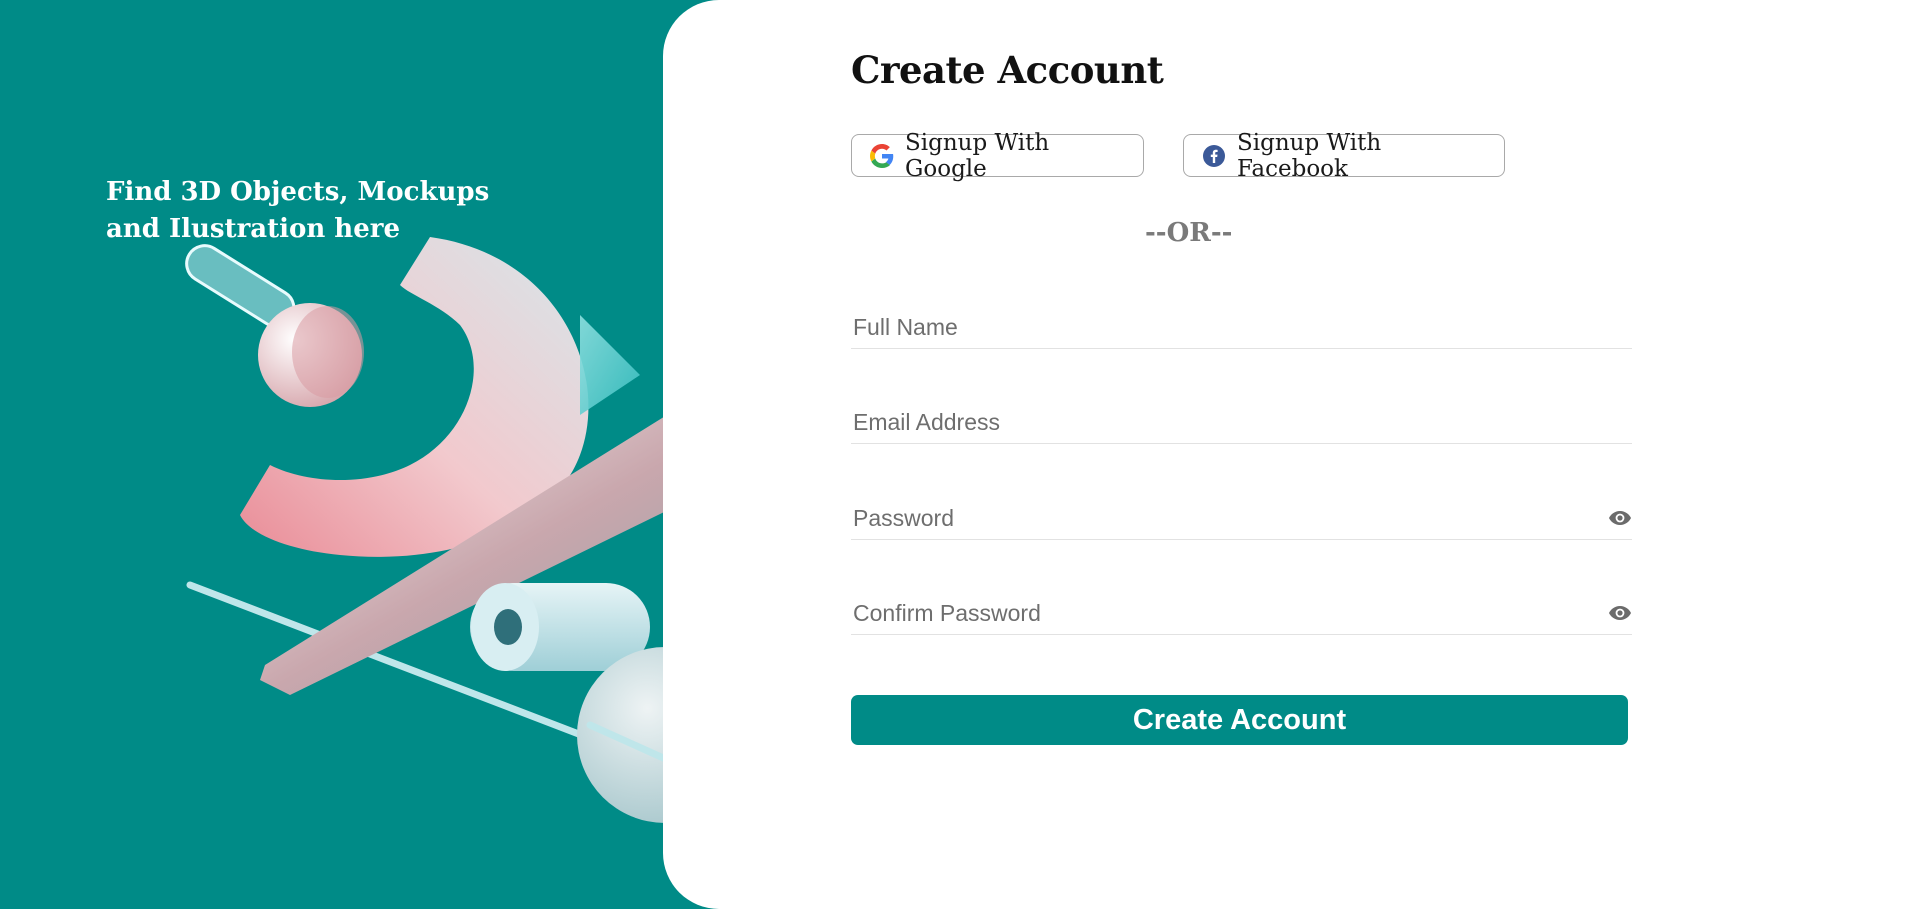 The image size is (1920, 909). I want to click on or-divider: --OR--, so click(1189, 233).